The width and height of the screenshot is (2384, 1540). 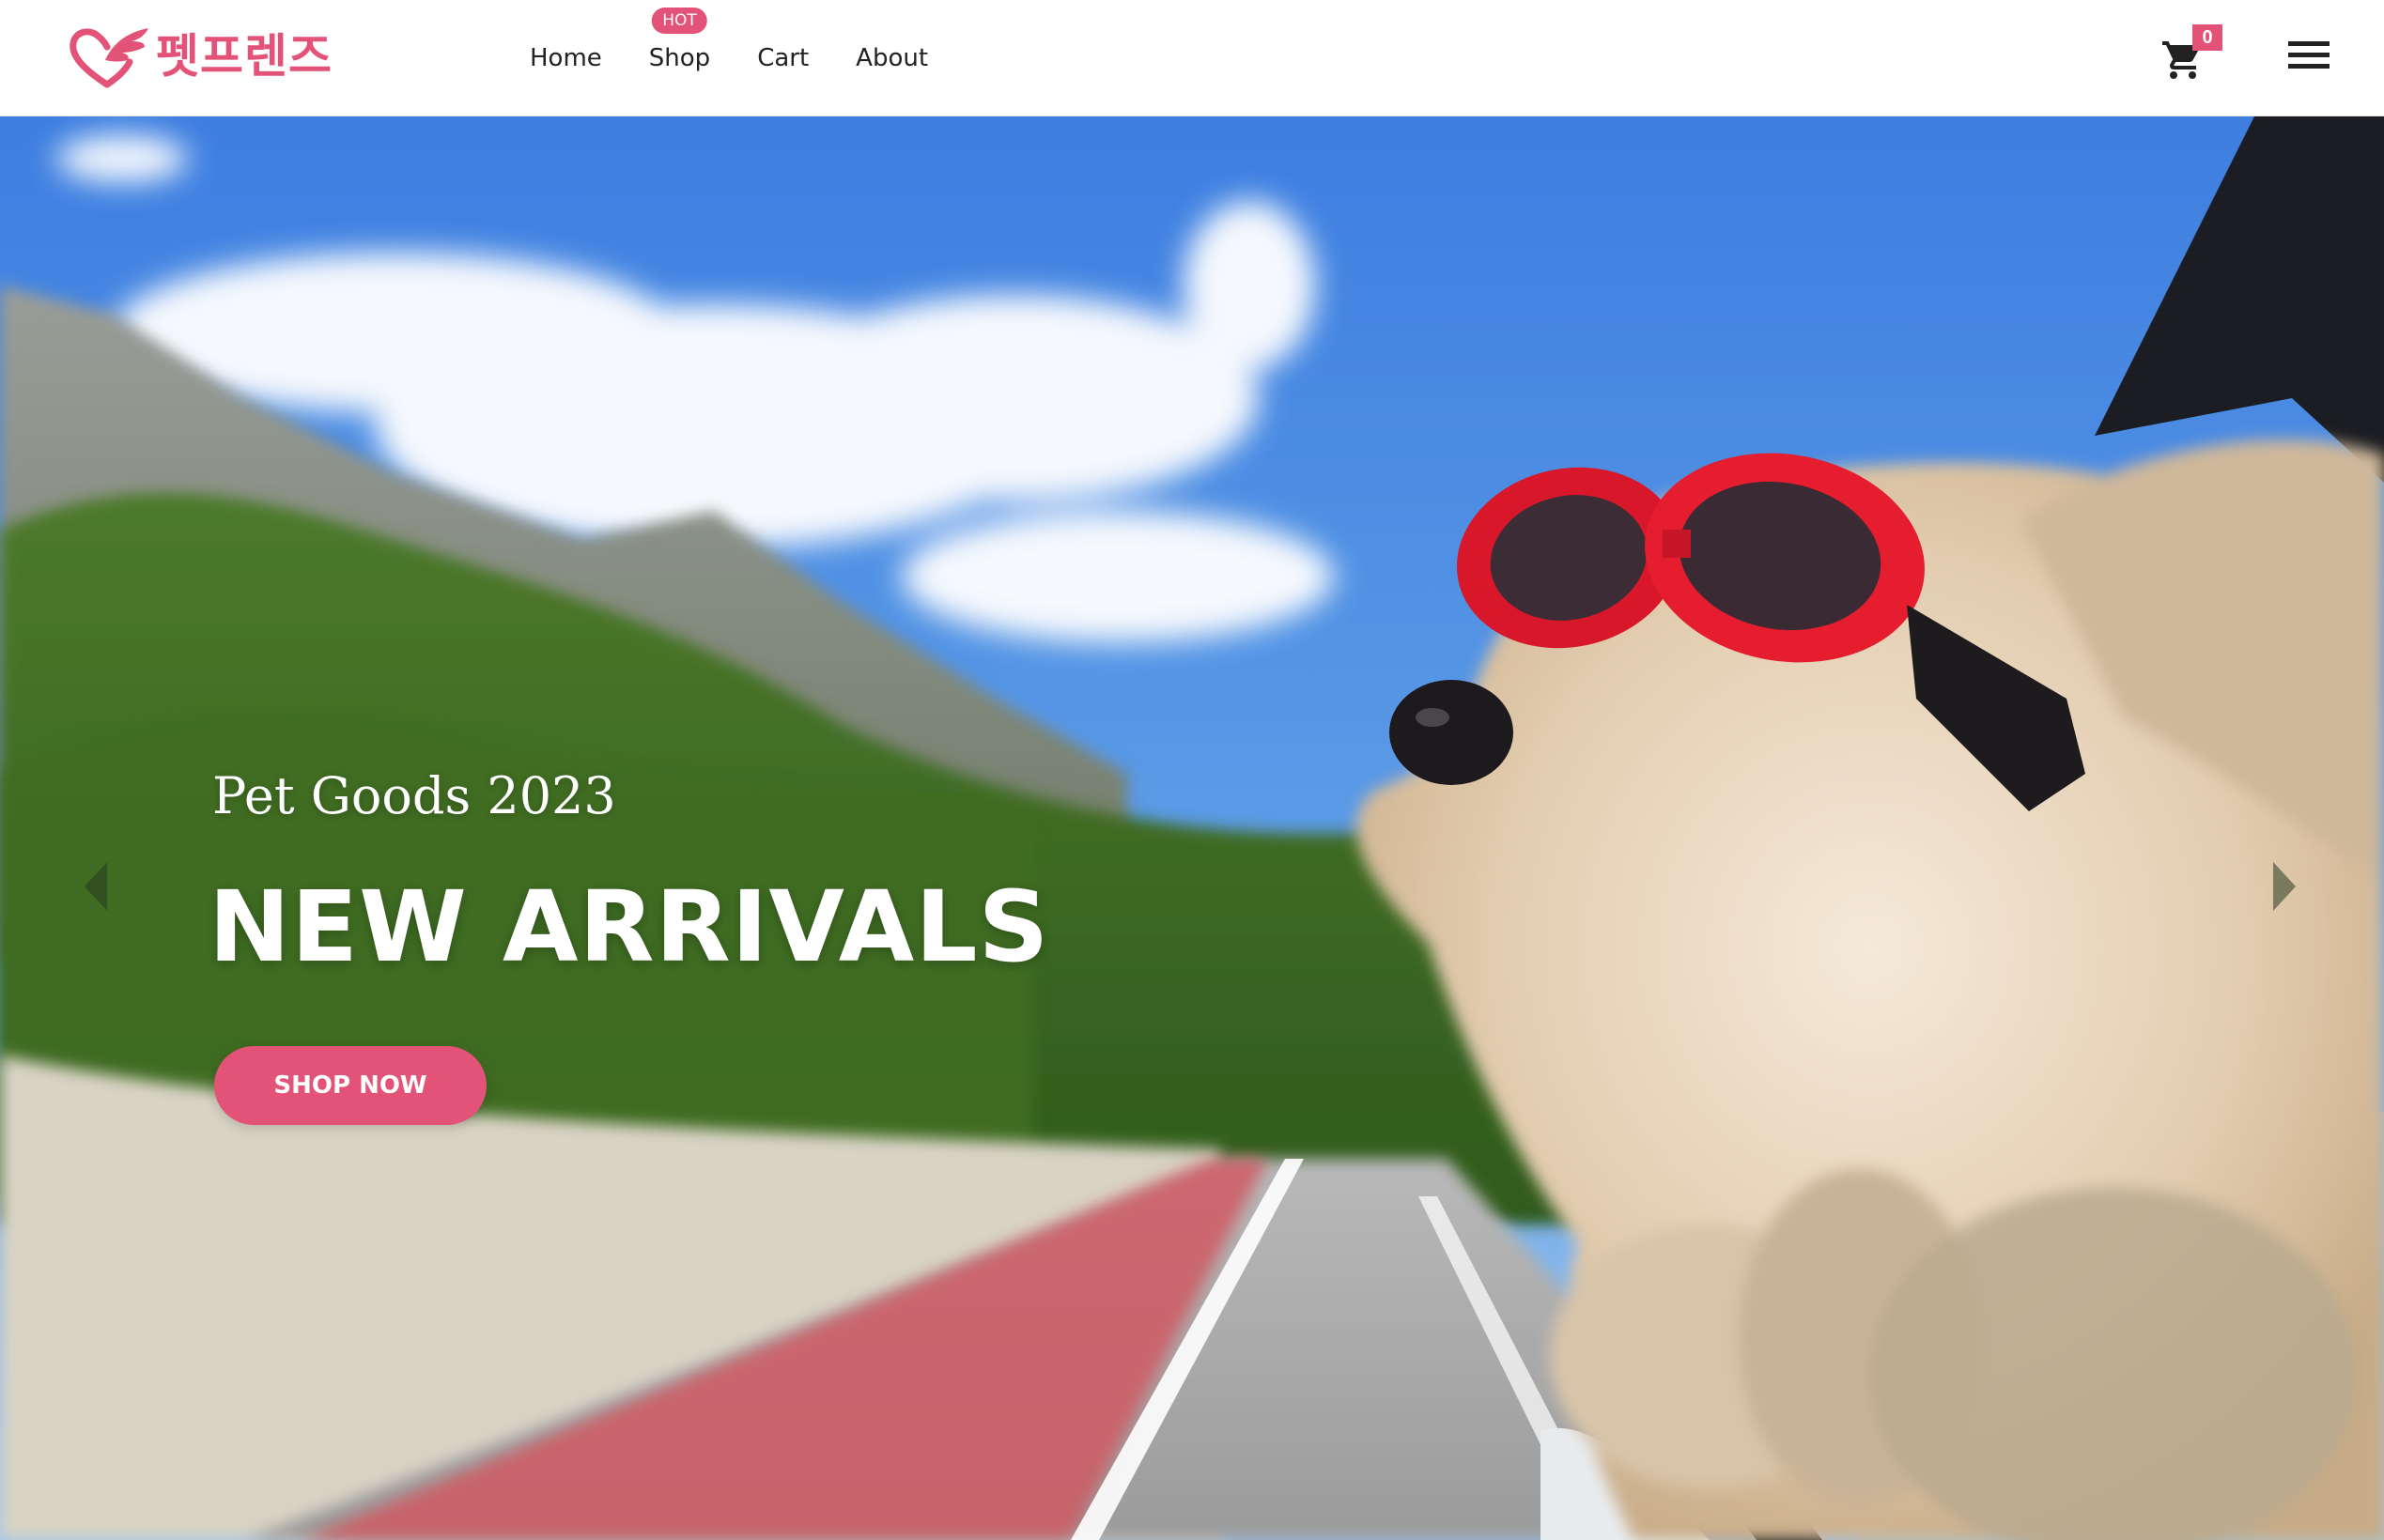 I want to click on brand-logo: 펫프렌즈, so click(x=201, y=56).